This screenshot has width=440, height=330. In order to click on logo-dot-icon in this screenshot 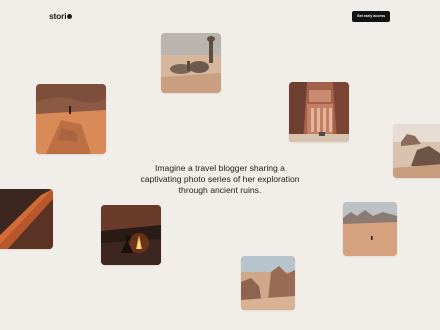, I will do `click(69, 16)`.